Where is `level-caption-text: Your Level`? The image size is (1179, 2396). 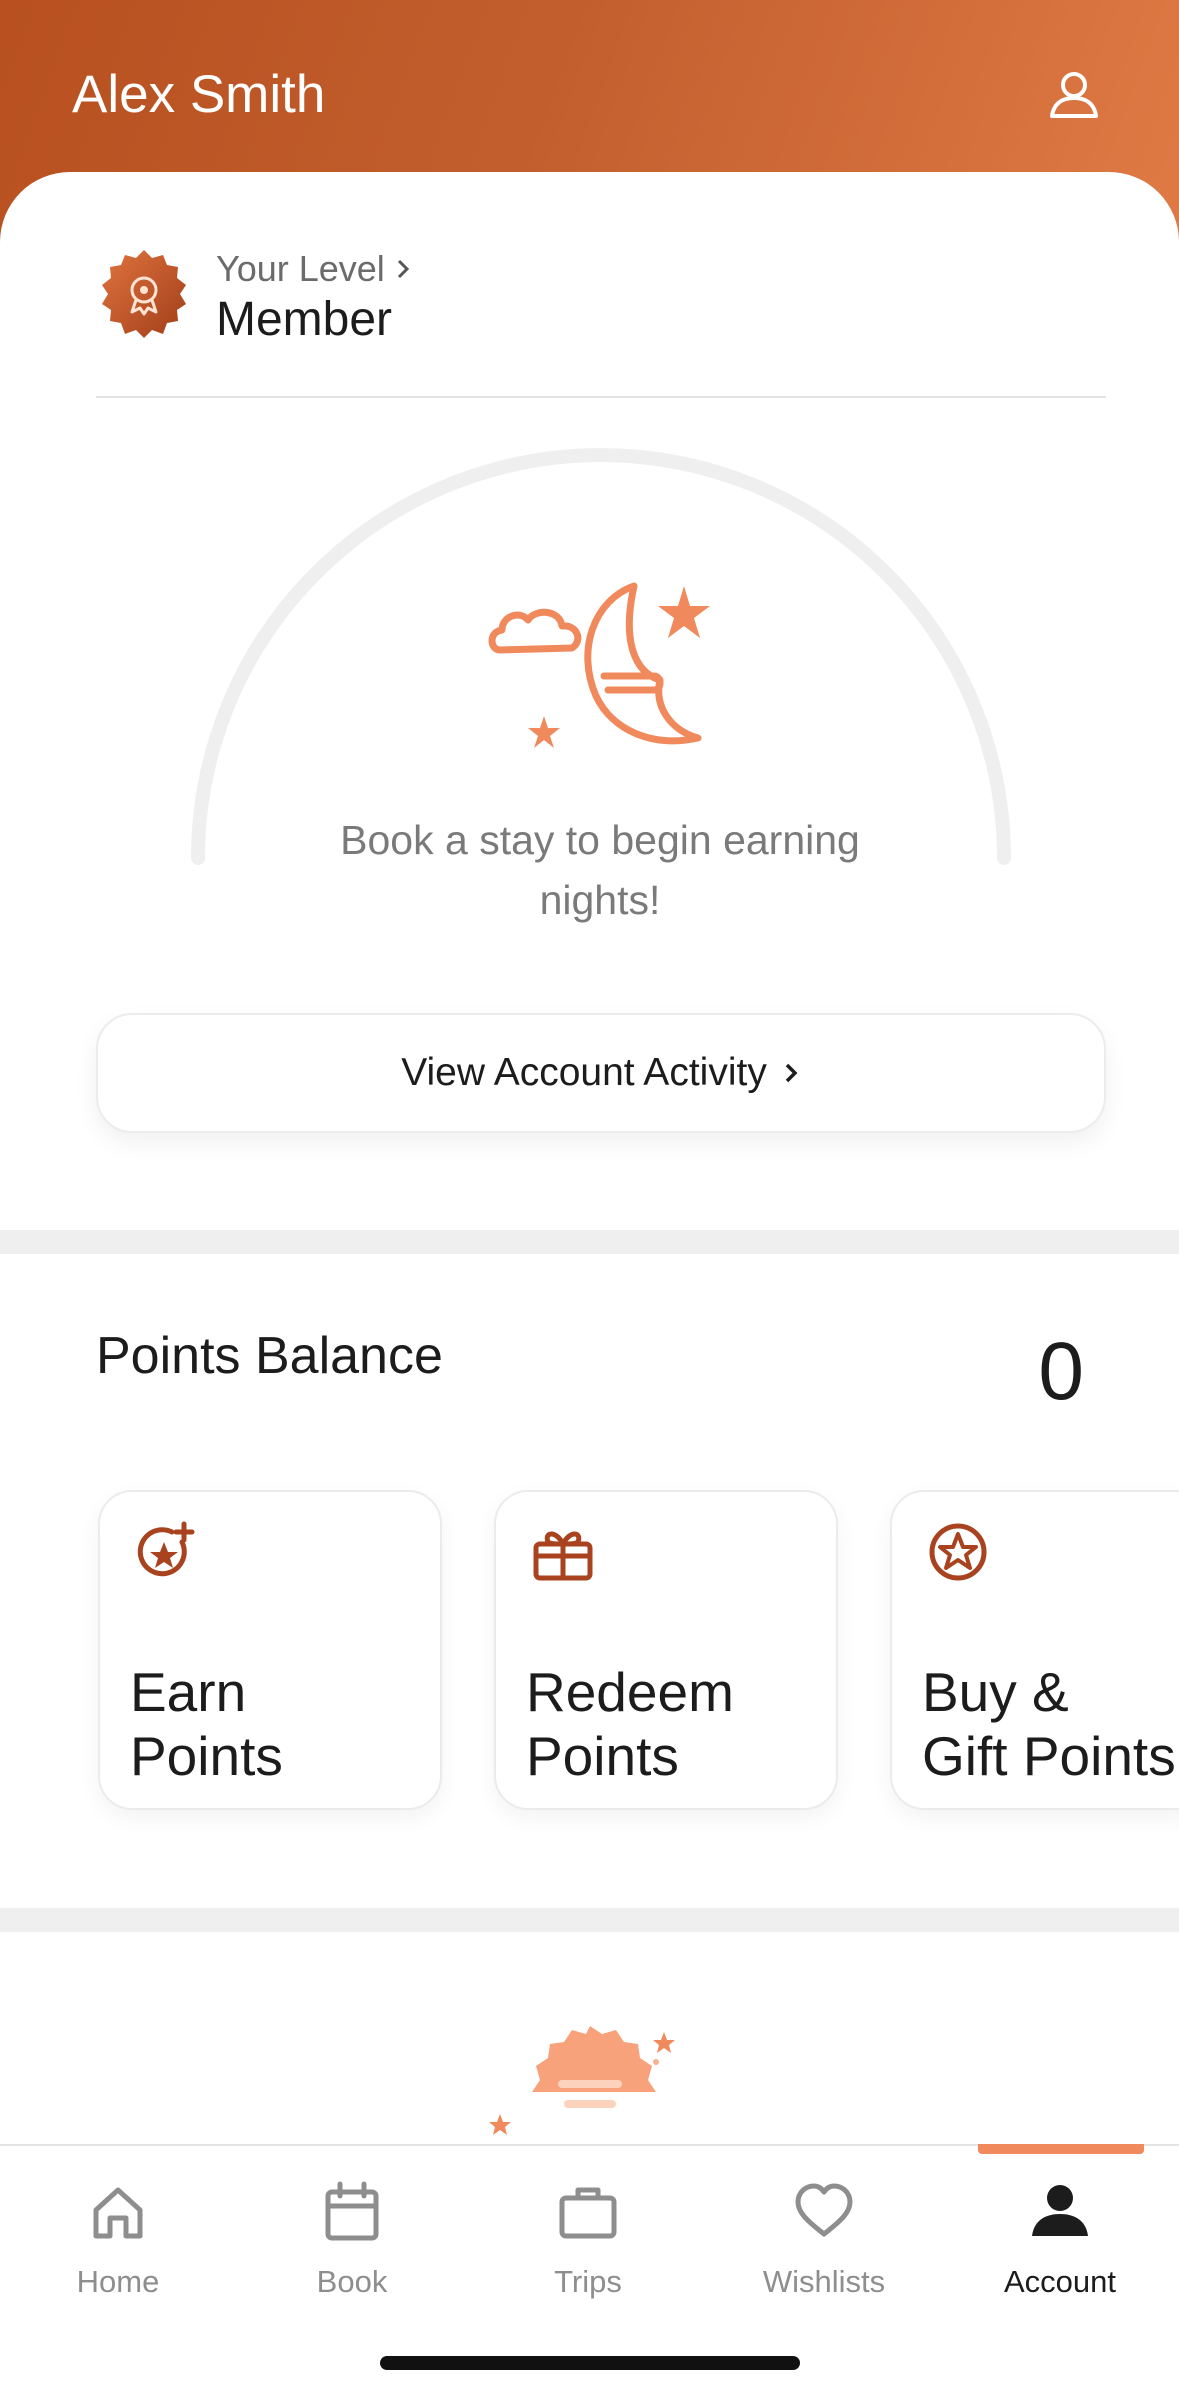 level-caption-text: Your Level is located at coordinates (300, 268).